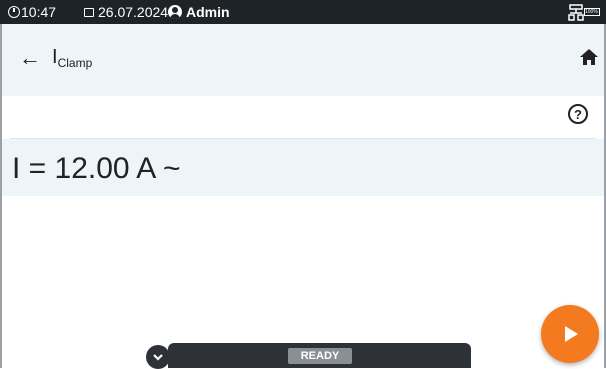 The width and height of the screenshot is (606, 369). What do you see at coordinates (592, 12) in the screenshot?
I see `battery-indicator: 100%` at bounding box center [592, 12].